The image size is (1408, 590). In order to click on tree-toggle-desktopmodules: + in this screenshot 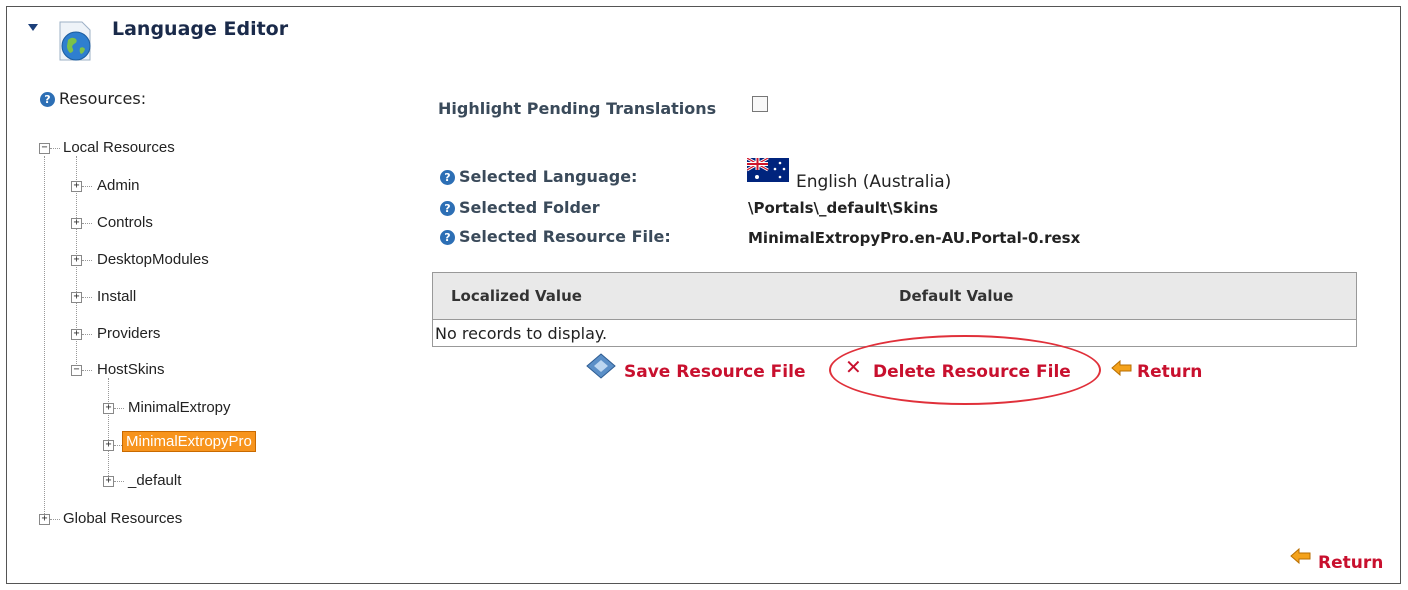, I will do `click(76, 260)`.